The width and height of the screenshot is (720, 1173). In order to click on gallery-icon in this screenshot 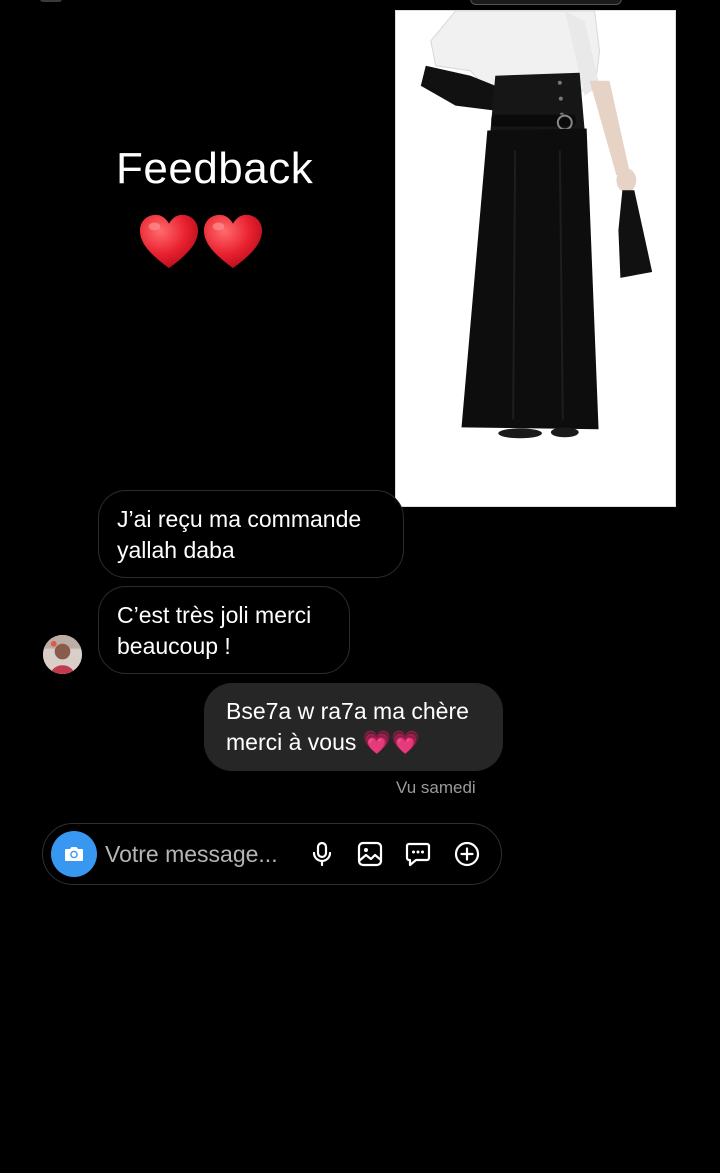, I will do `click(370, 854)`.